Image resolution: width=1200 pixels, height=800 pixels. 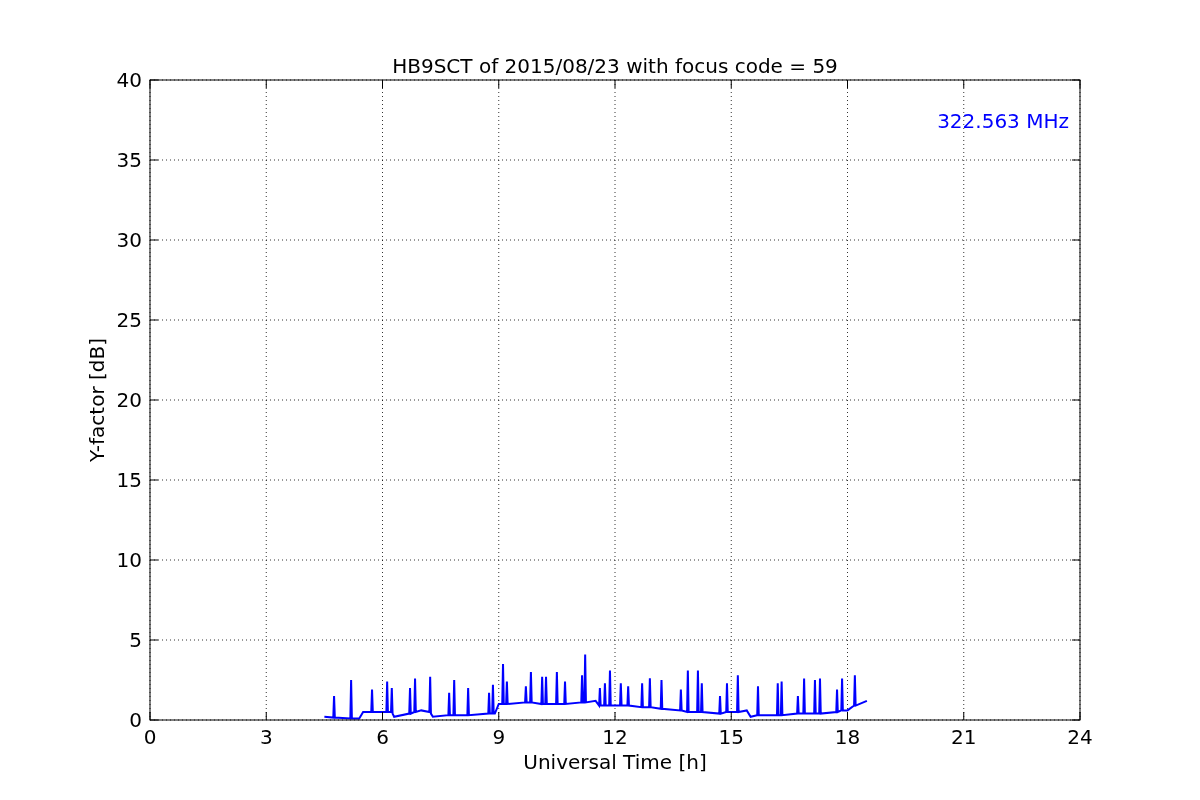 What do you see at coordinates (135, 640) in the screenshot?
I see `y-tick-label: 5` at bounding box center [135, 640].